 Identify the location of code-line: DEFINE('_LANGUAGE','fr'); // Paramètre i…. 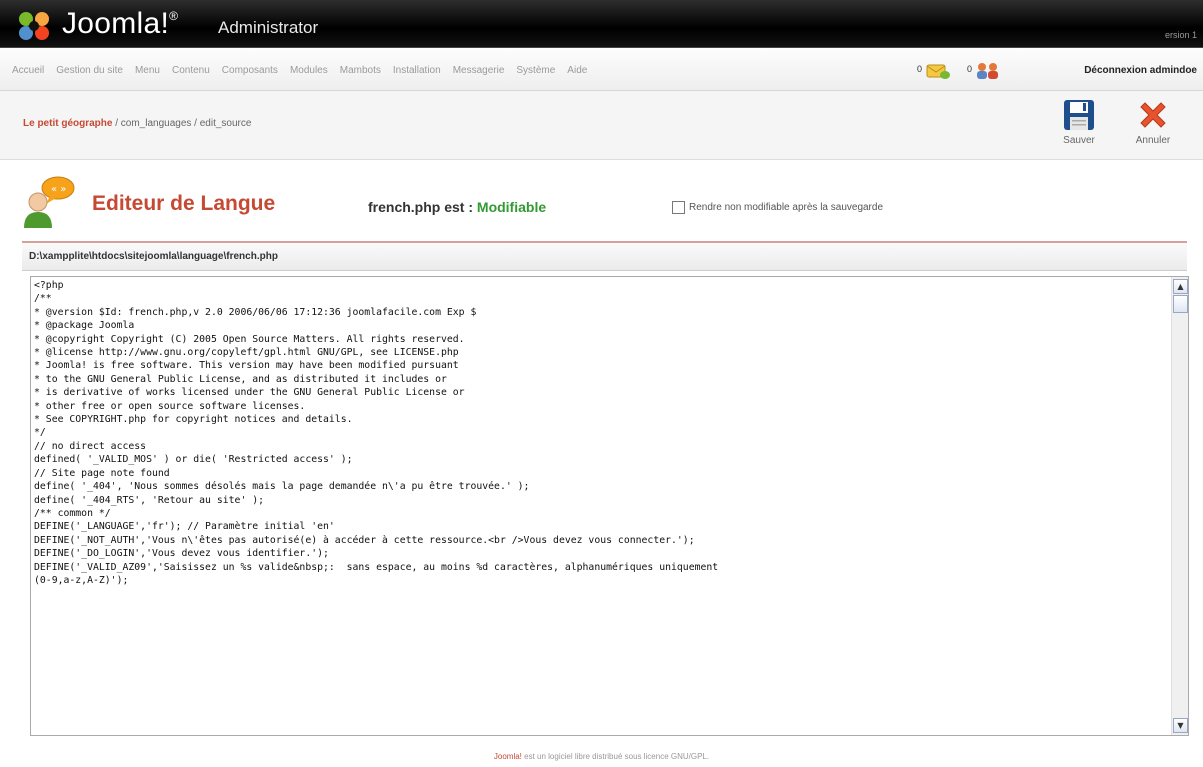
(184, 527).